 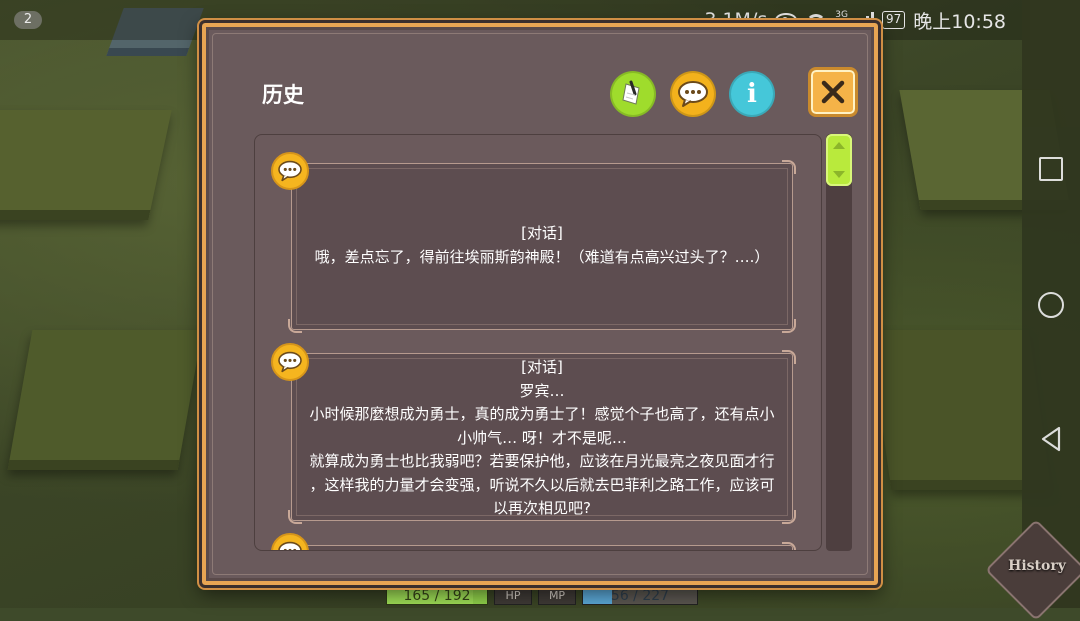 I want to click on note-paper-icon, so click(x=631, y=92).